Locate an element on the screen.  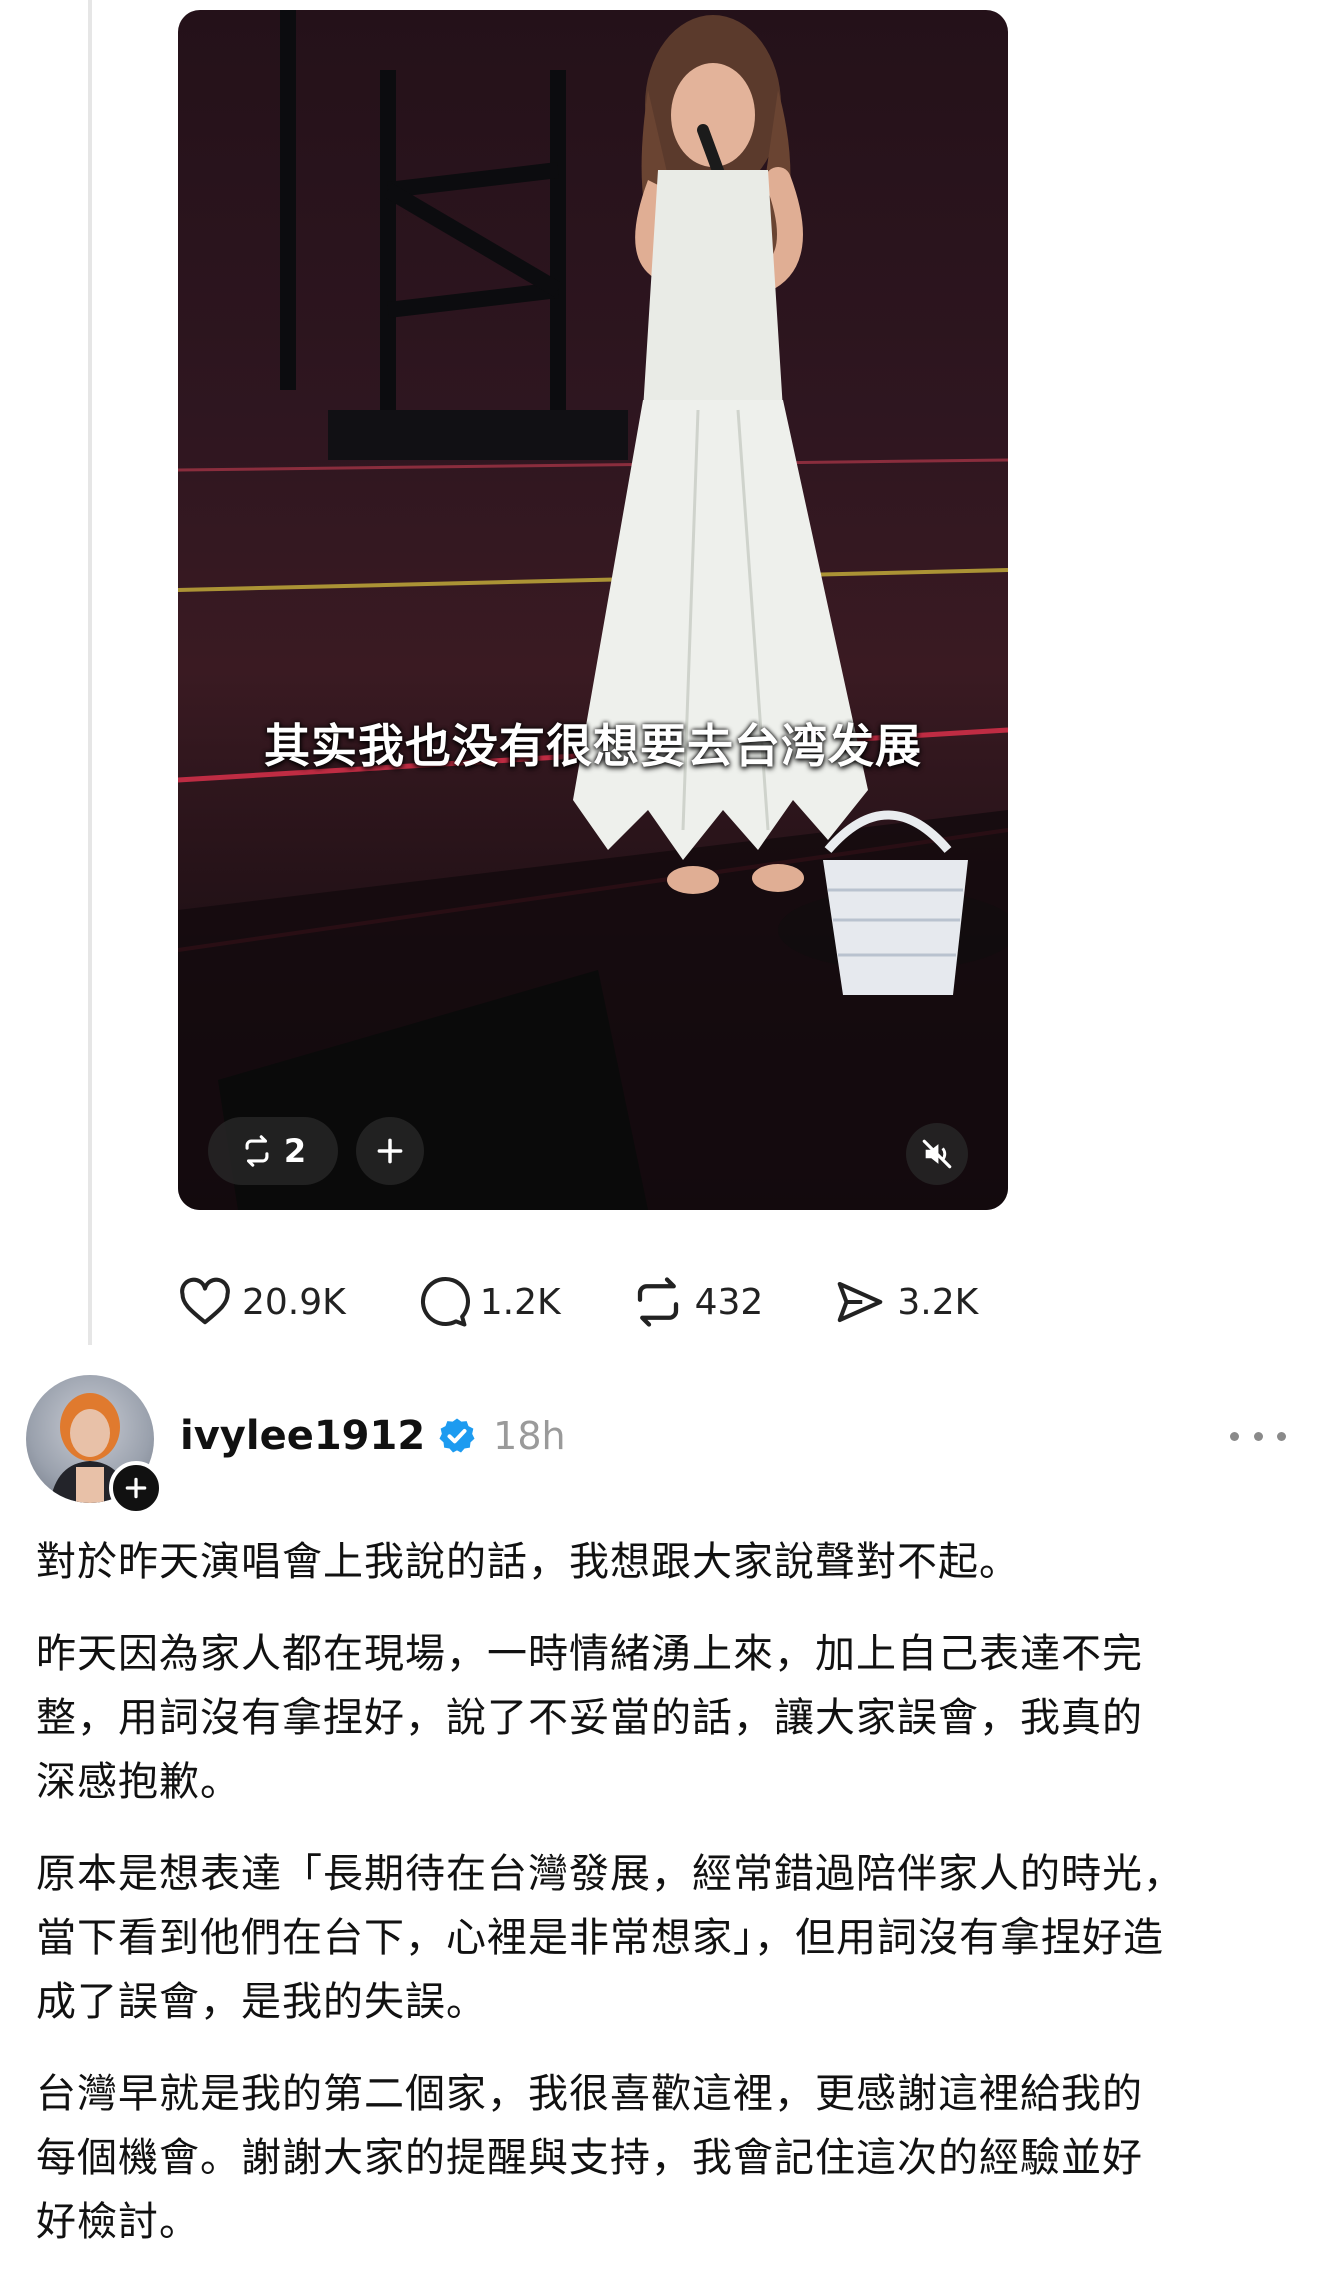
share-button: 3.2K is located at coordinates (905, 1302).